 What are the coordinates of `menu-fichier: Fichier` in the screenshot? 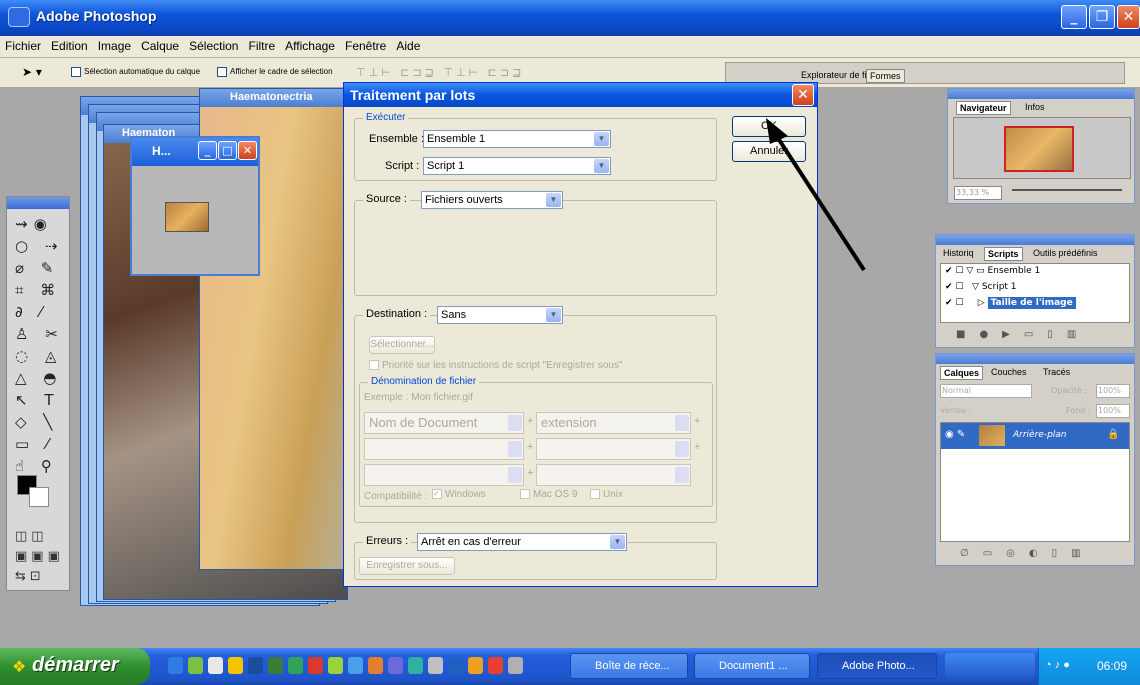 It's located at (23, 44).